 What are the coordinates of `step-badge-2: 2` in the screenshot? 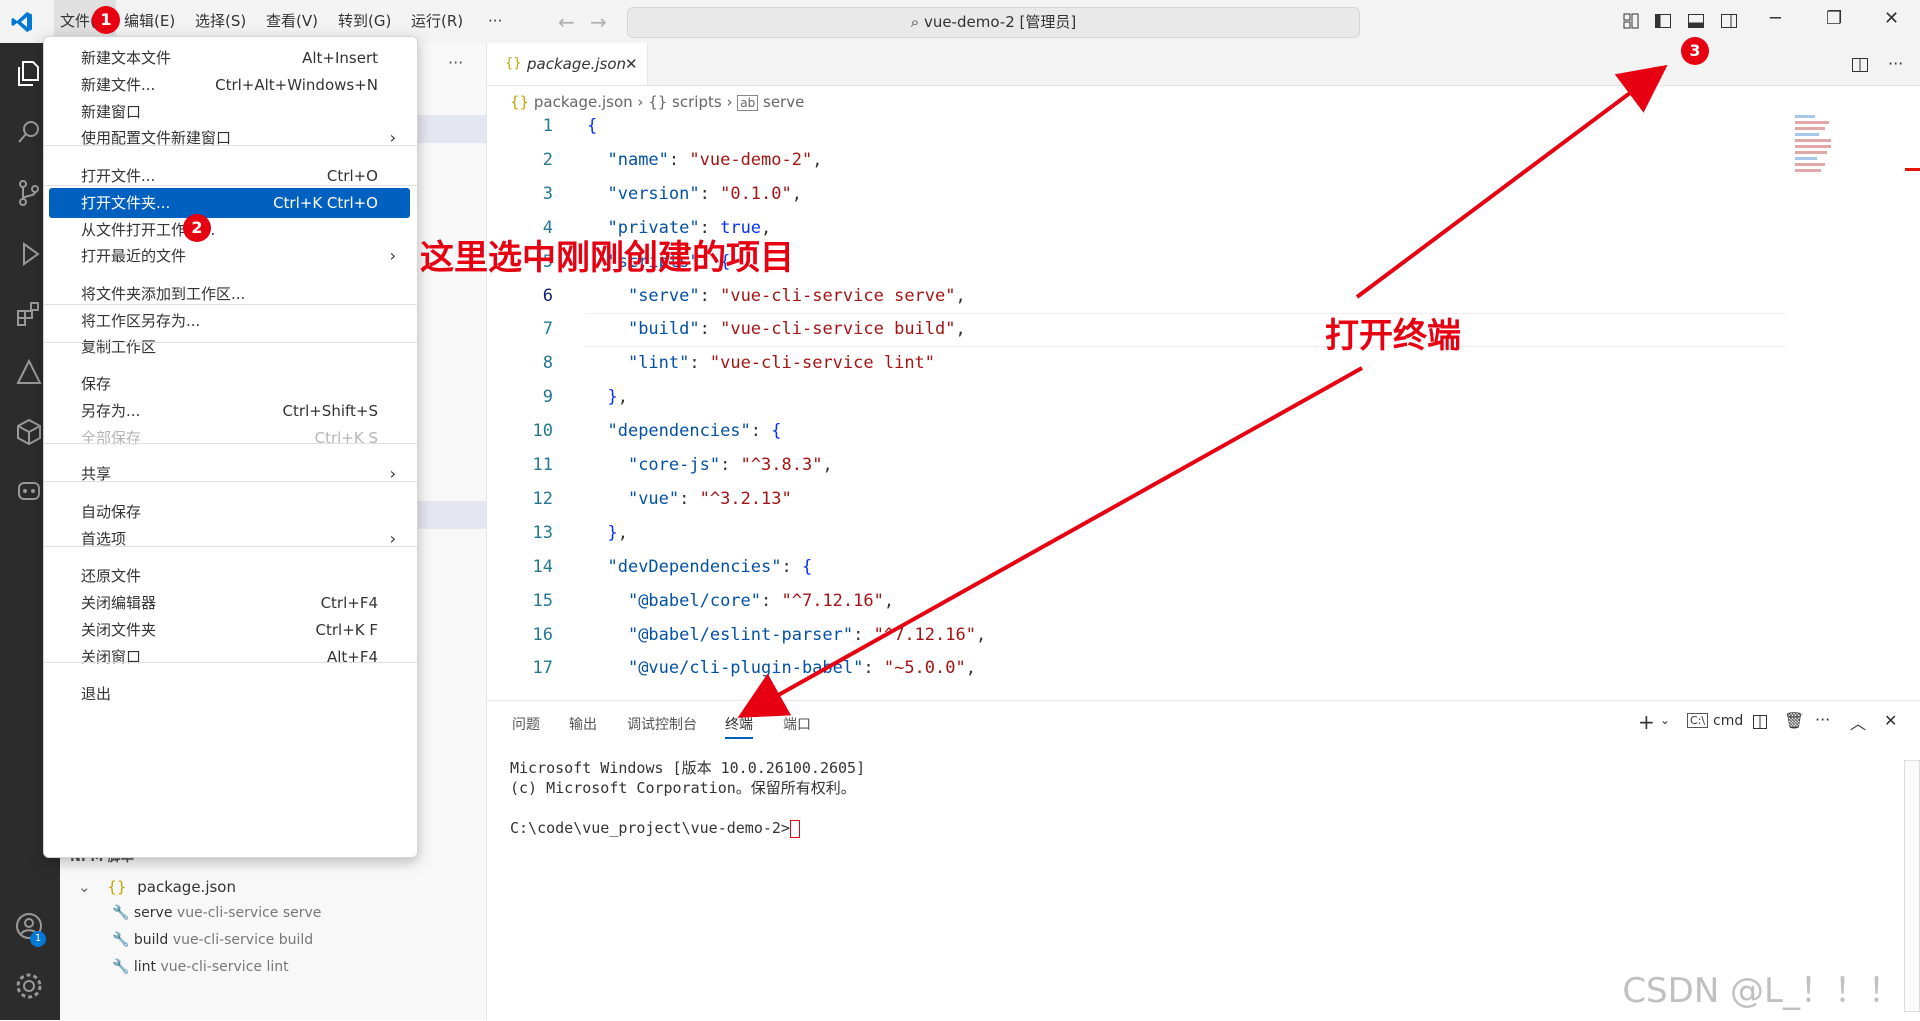 It's located at (197, 228).